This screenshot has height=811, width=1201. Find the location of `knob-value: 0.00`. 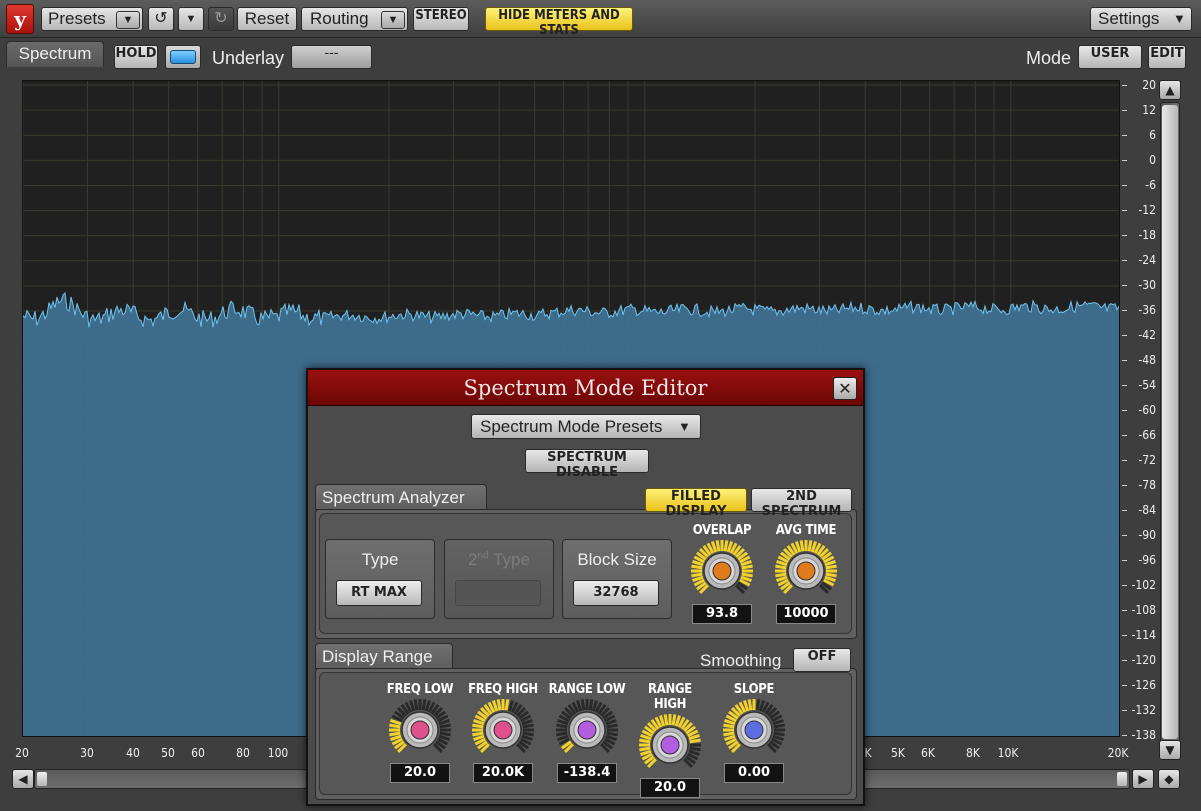

knob-value: 0.00 is located at coordinates (754, 773).